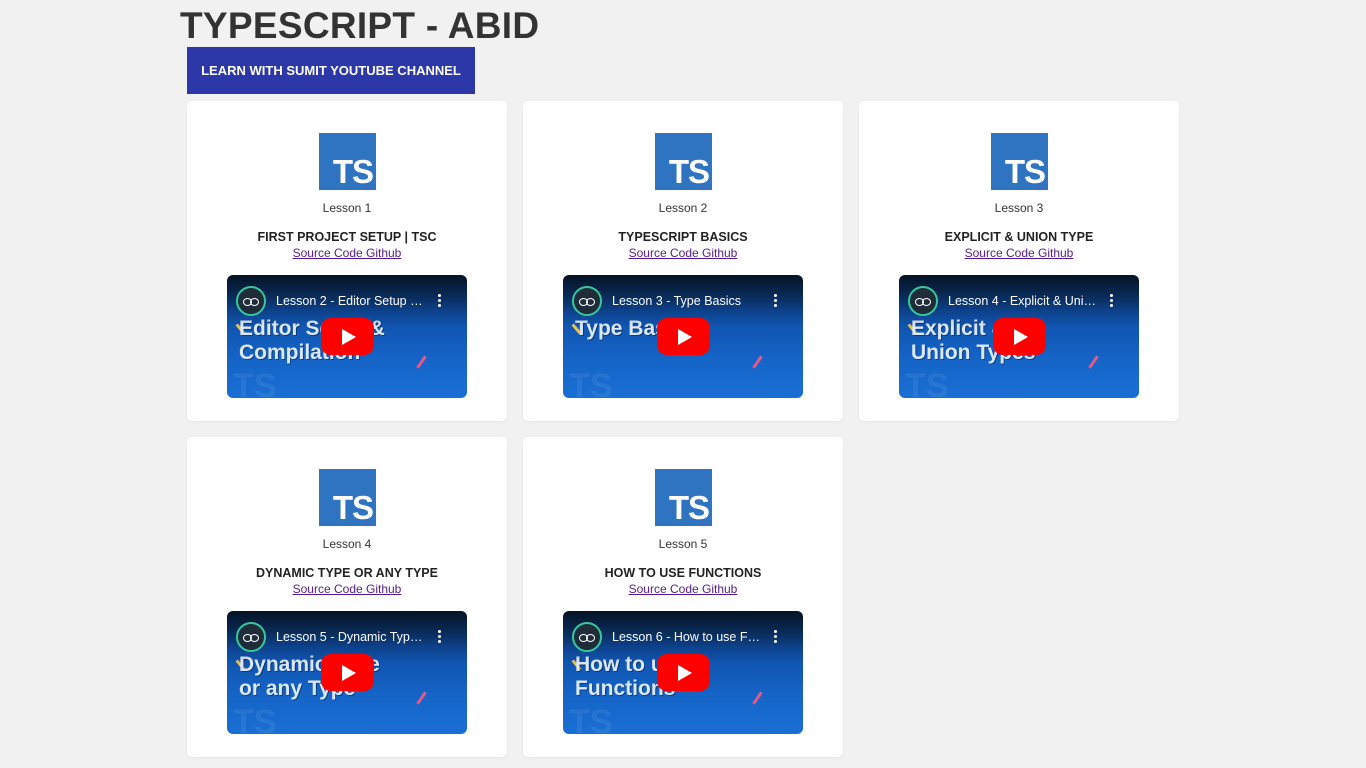  I want to click on lesson-title: EXPLICIT & UNION TYPE, so click(1019, 237).